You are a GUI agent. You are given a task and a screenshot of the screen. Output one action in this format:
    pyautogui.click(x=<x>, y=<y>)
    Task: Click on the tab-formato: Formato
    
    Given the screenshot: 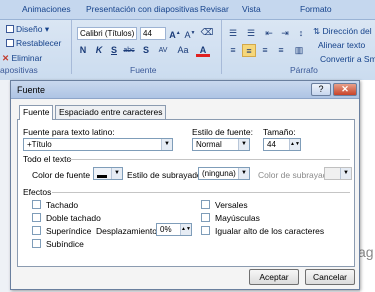 What is the action you would take?
    pyautogui.click(x=316, y=9)
    